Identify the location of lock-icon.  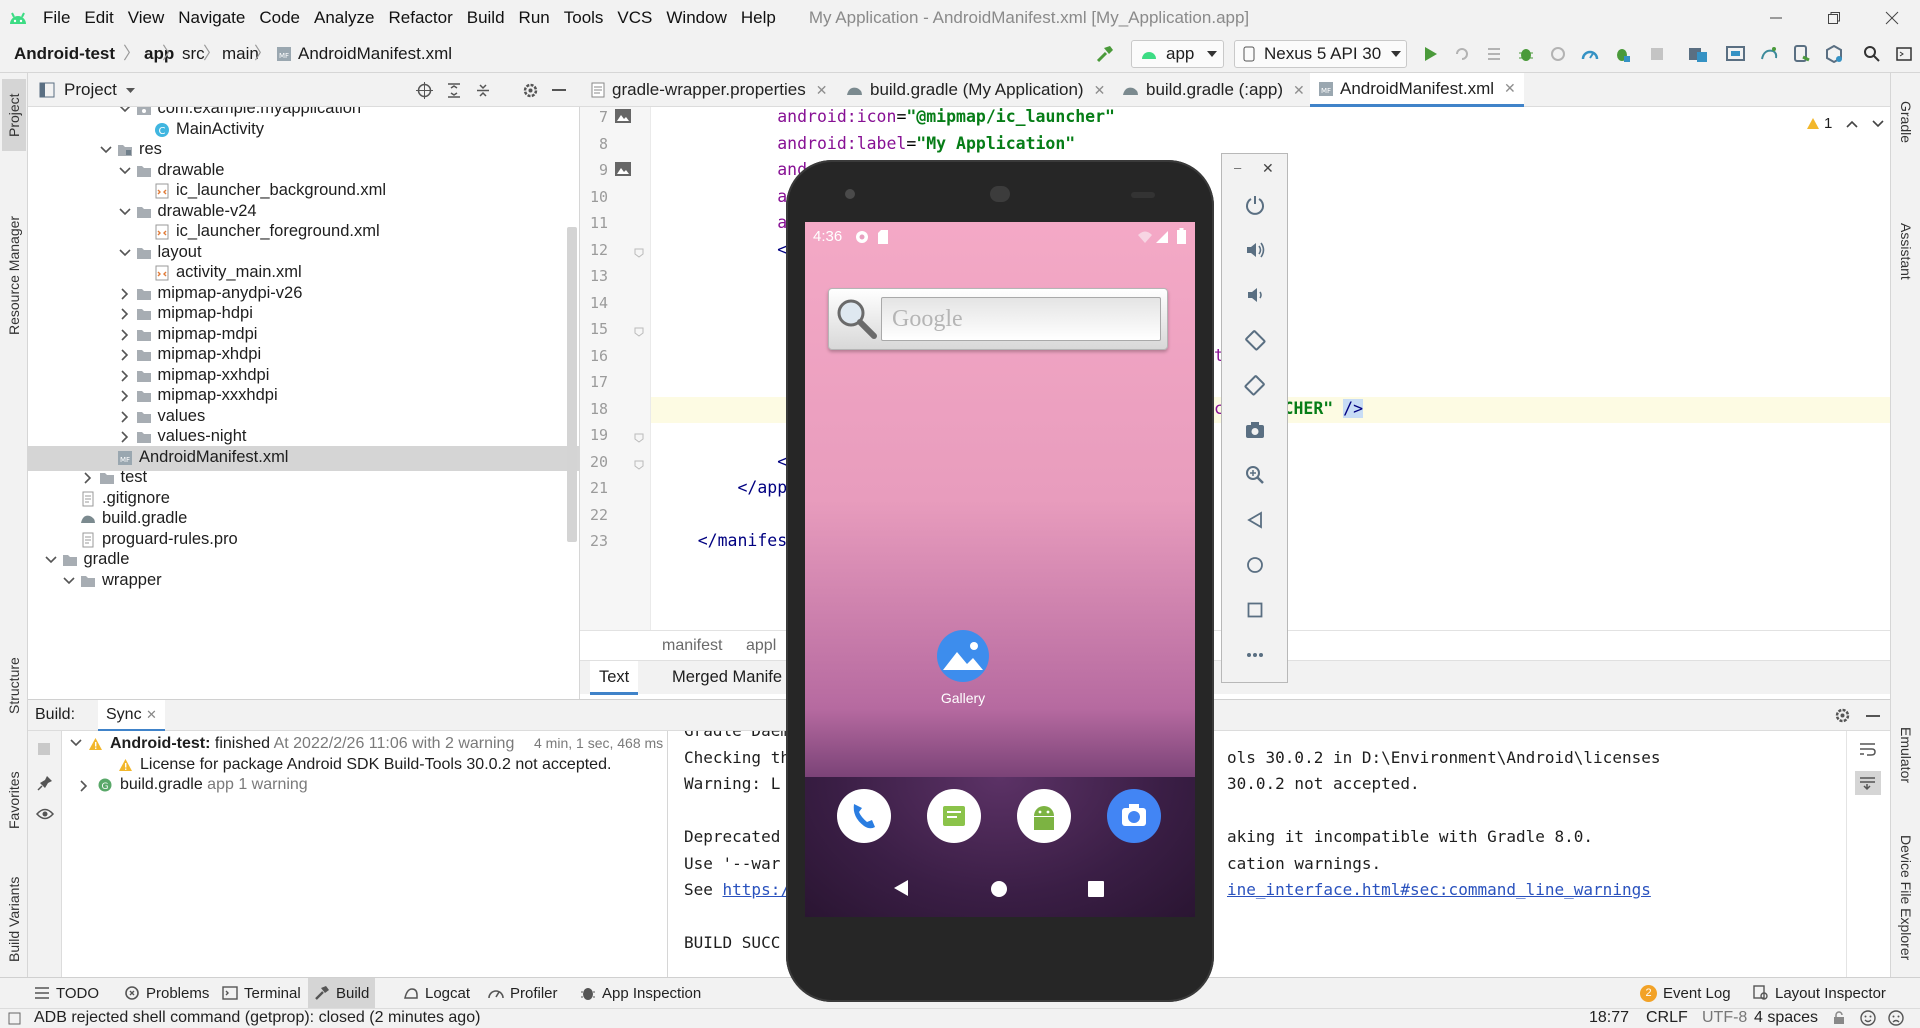
(1839, 1018).